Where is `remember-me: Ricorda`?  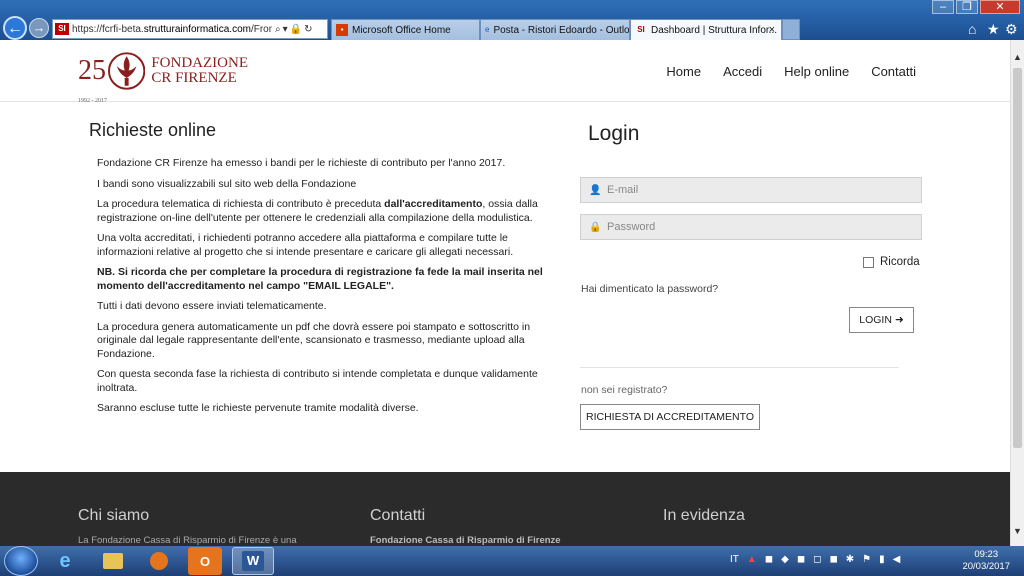
remember-me: Ricorda is located at coordinates (891, 262).